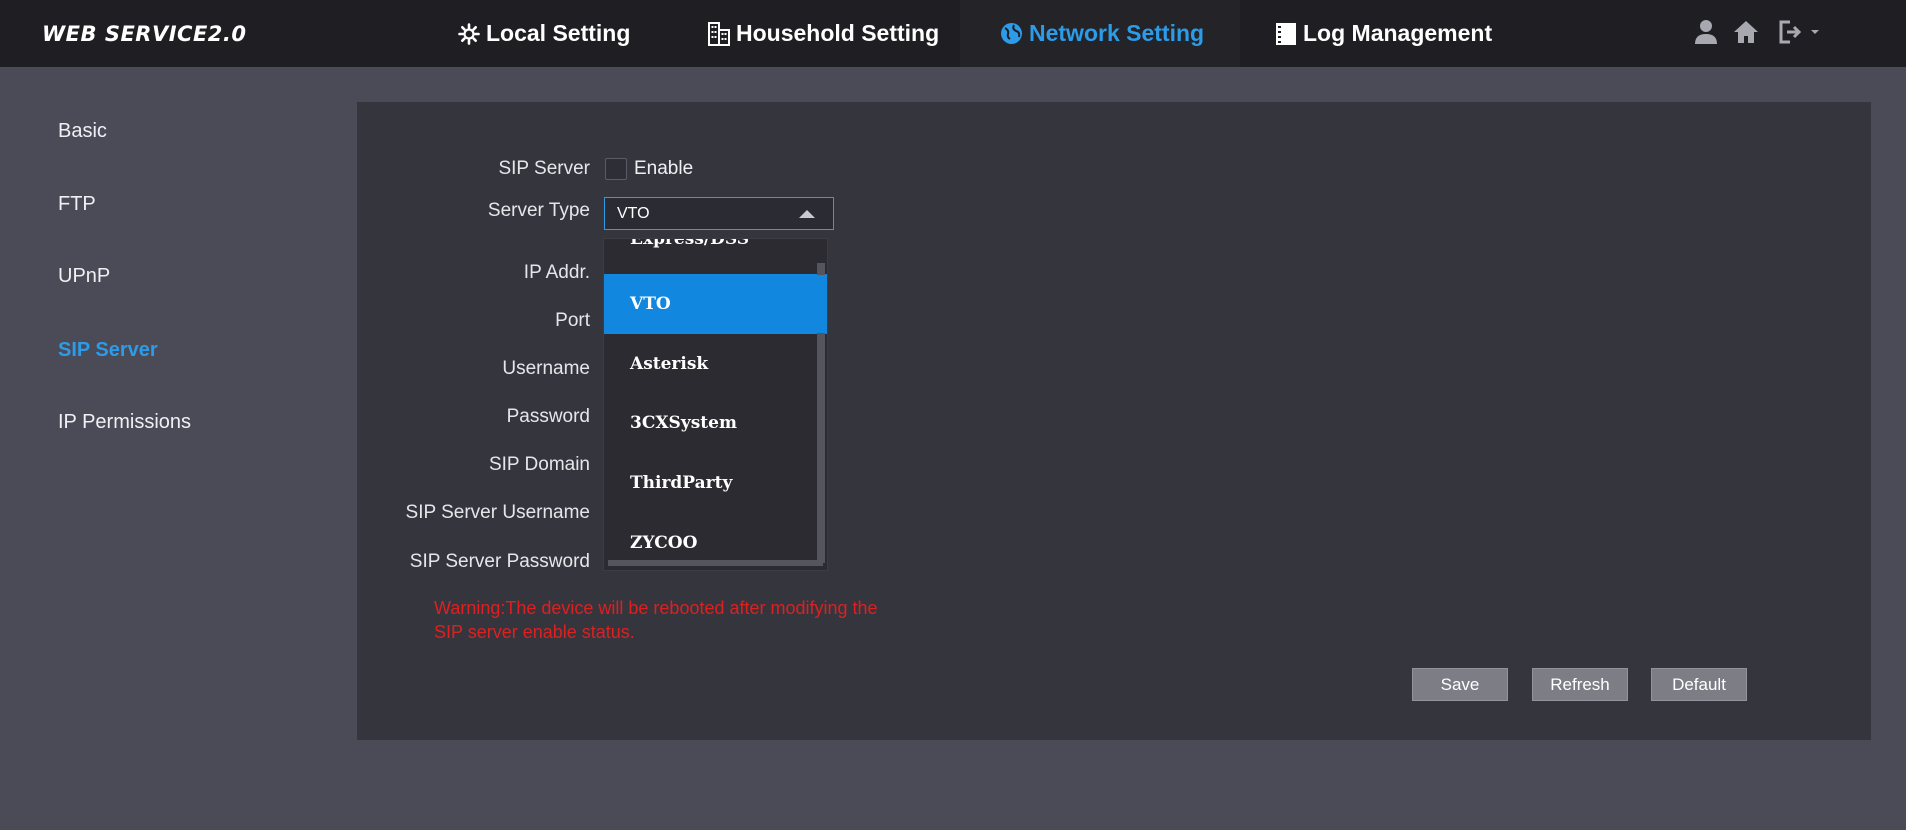 This screenshot has width=1906, height=830. I want to click on save-button: Save, so click(1460, 684).